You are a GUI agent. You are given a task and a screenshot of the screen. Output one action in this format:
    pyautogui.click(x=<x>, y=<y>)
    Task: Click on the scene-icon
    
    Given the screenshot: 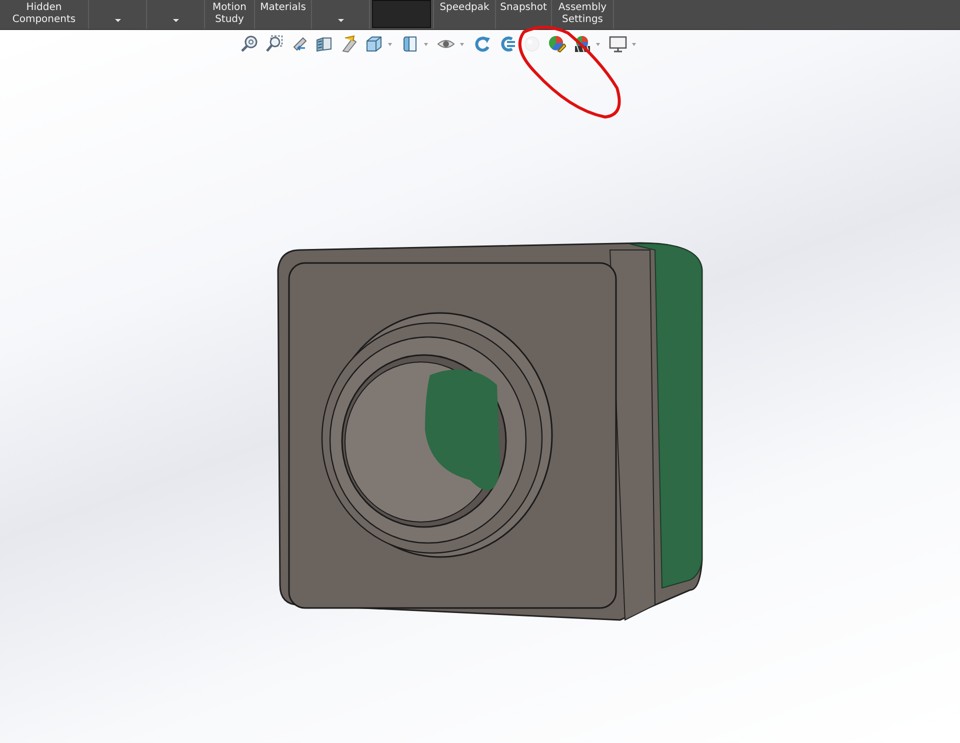 What is the action you would take?
    pyautogui.click(x=582, y=44)
    